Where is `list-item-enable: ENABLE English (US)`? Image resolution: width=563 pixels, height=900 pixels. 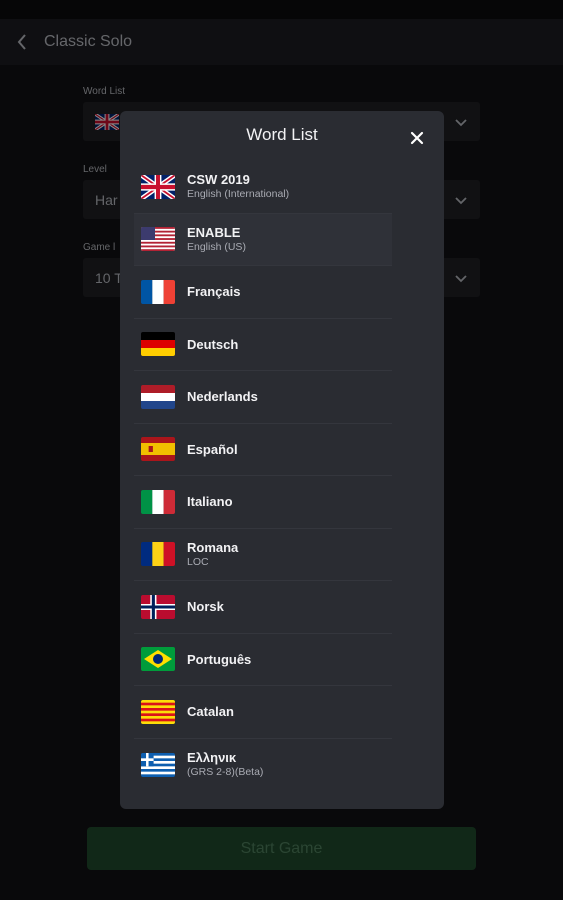 list-item-enable: ENABLE English (US) is located at coordinates (263, 239).